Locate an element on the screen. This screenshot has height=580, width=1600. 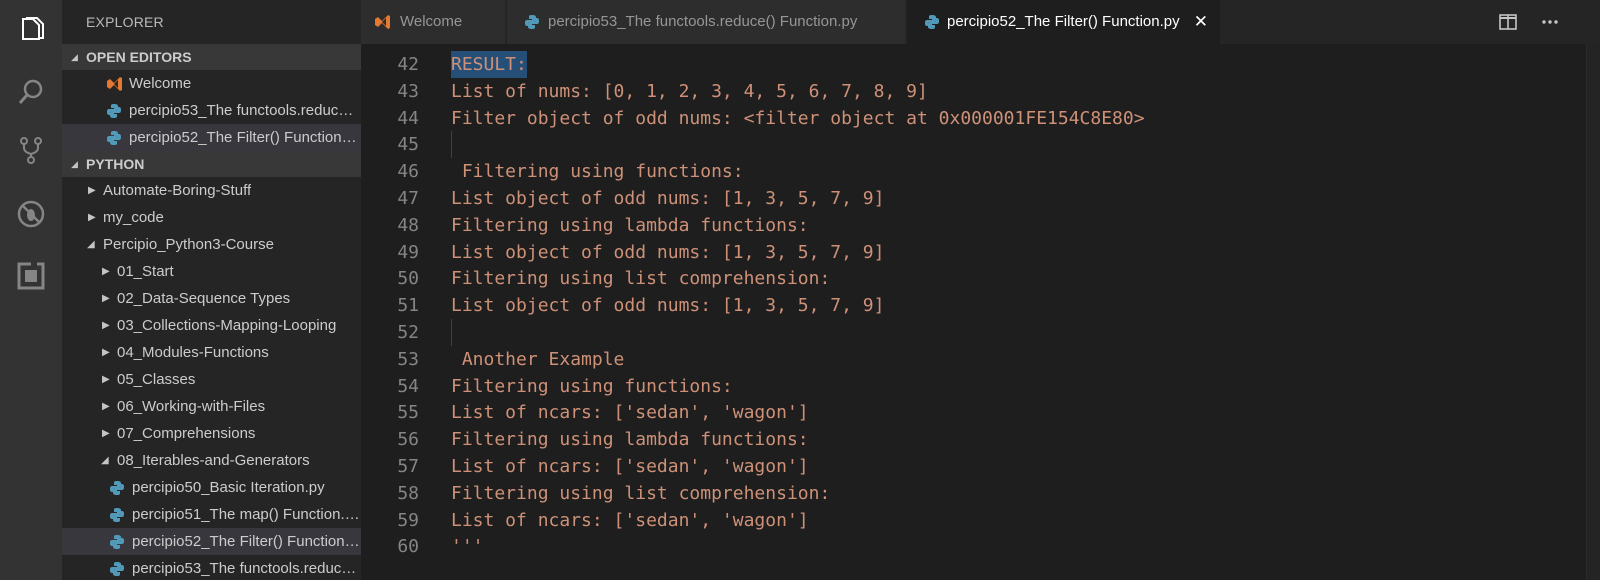
line-number: 49 is located at coordinates (408, 252).